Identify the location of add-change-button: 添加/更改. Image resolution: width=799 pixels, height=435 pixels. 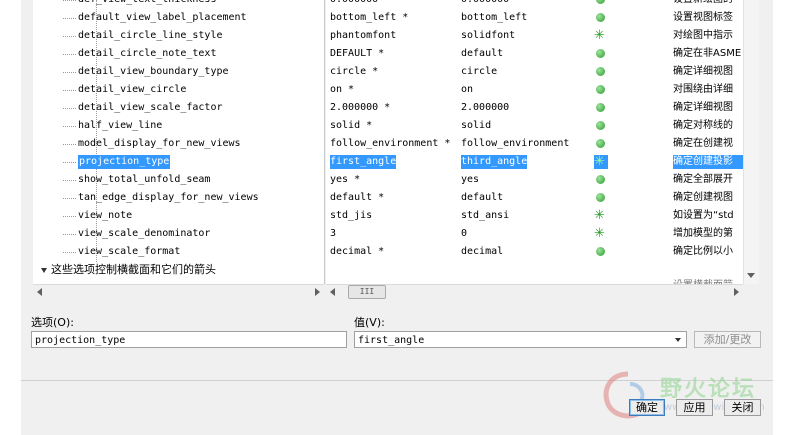
(727, 339).